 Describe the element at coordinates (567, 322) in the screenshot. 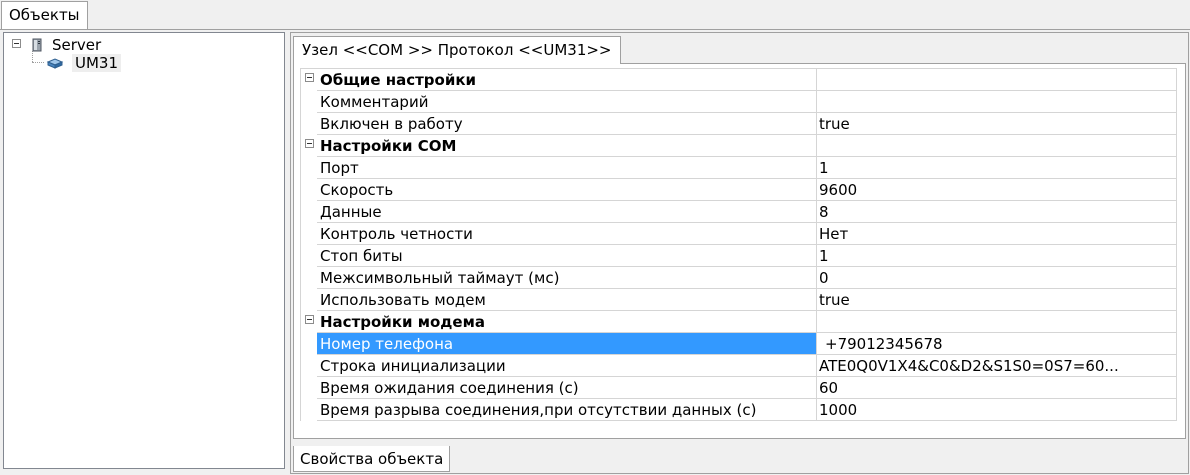

I see `property-name: Настройки модема` at that location.